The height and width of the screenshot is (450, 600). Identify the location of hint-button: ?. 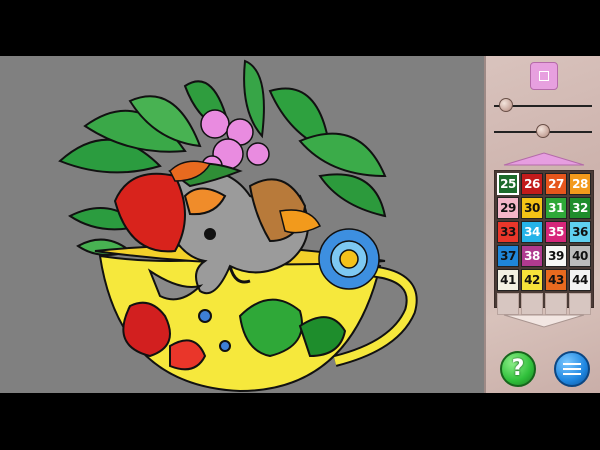
(518, 369).